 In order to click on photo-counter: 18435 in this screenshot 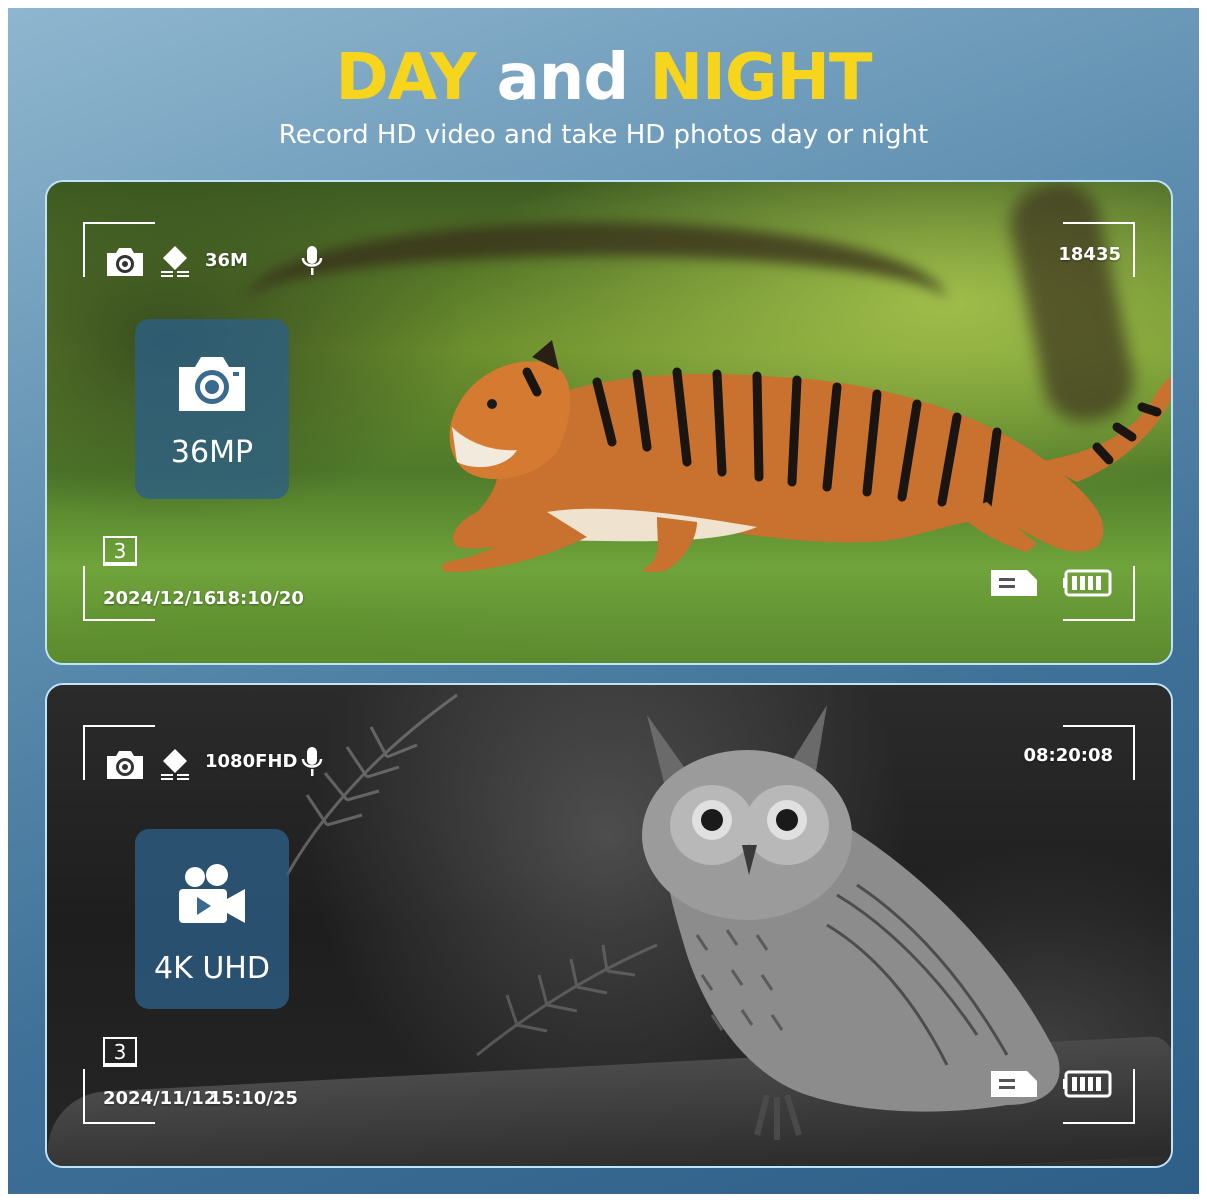, I will do `click(1089, 254)`.